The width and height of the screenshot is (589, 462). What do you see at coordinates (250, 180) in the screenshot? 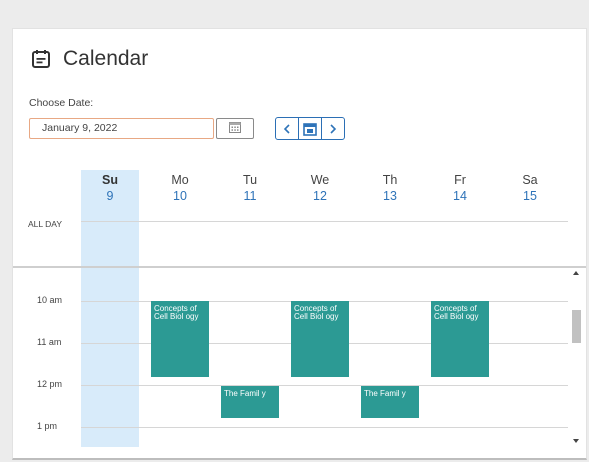
I see `day-name: Tu` at bounding box center [250, 180].